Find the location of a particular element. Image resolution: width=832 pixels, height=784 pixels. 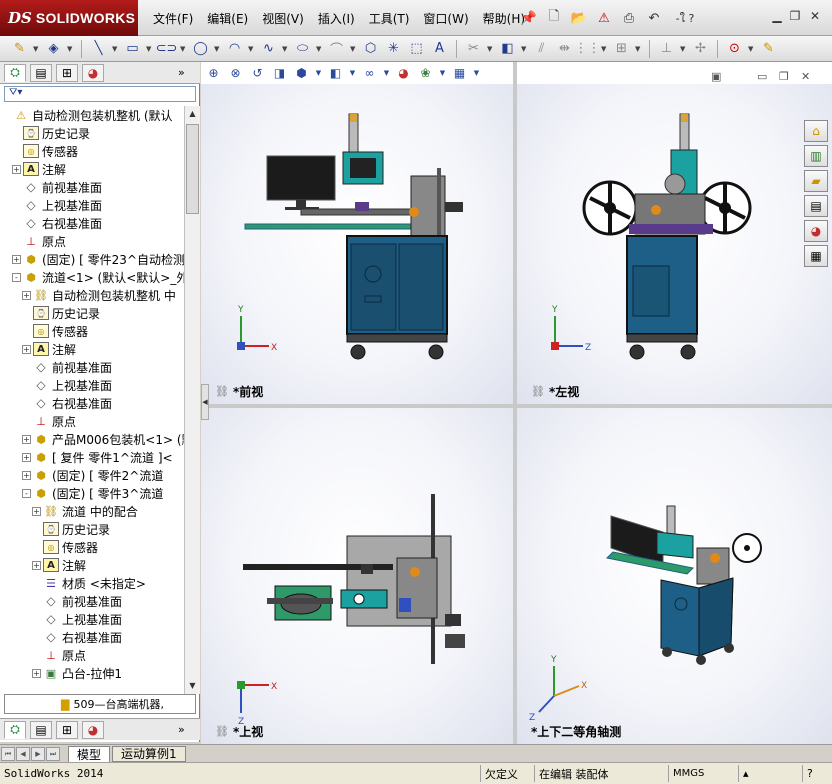

spline-icon: ∿ is located at coordinates (268, 49).